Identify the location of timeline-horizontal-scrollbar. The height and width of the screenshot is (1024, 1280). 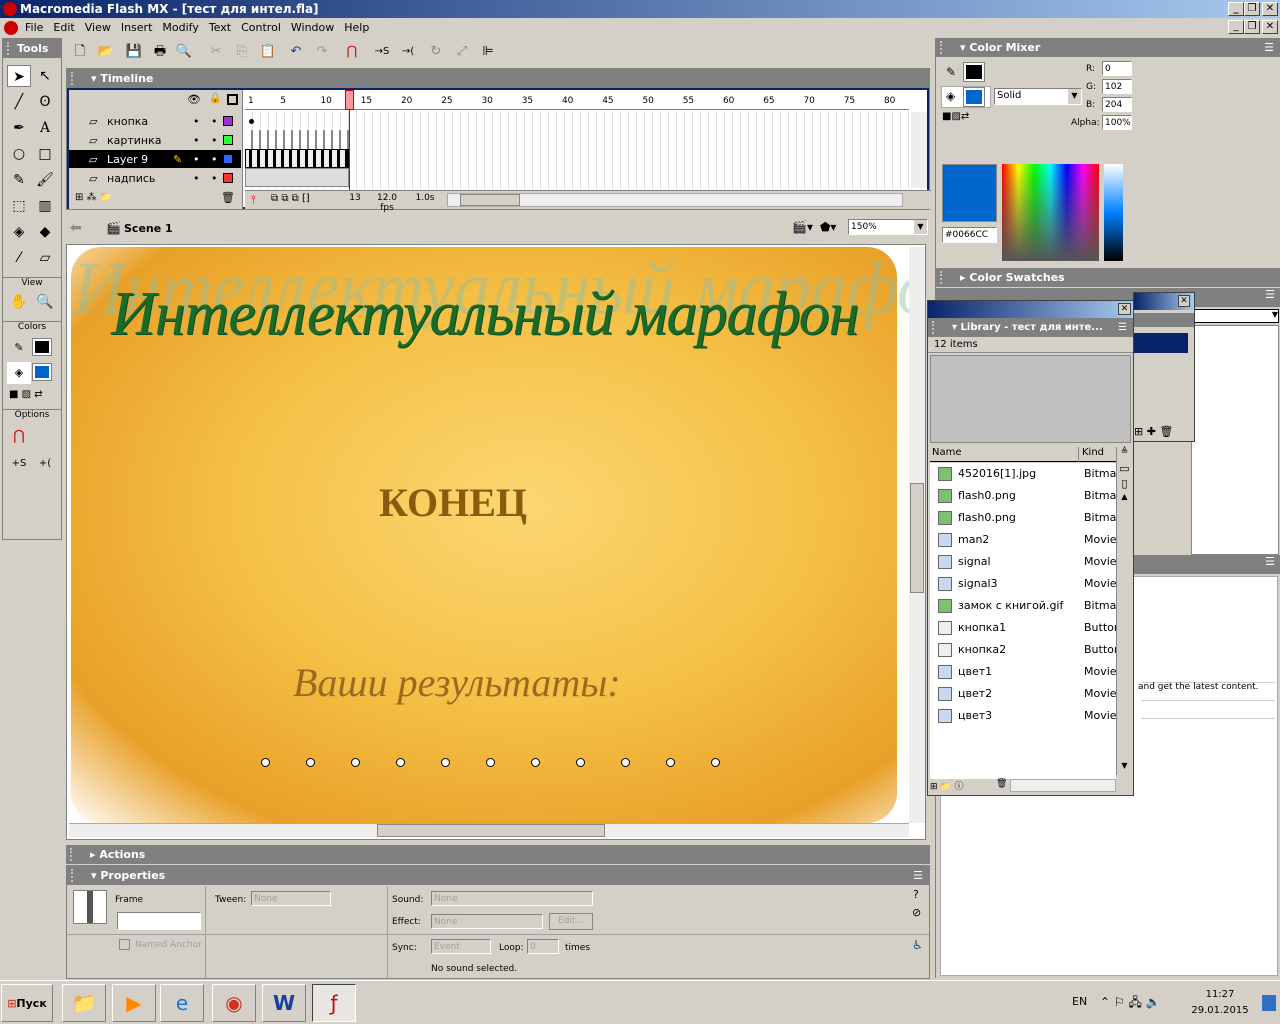
(675, 200).